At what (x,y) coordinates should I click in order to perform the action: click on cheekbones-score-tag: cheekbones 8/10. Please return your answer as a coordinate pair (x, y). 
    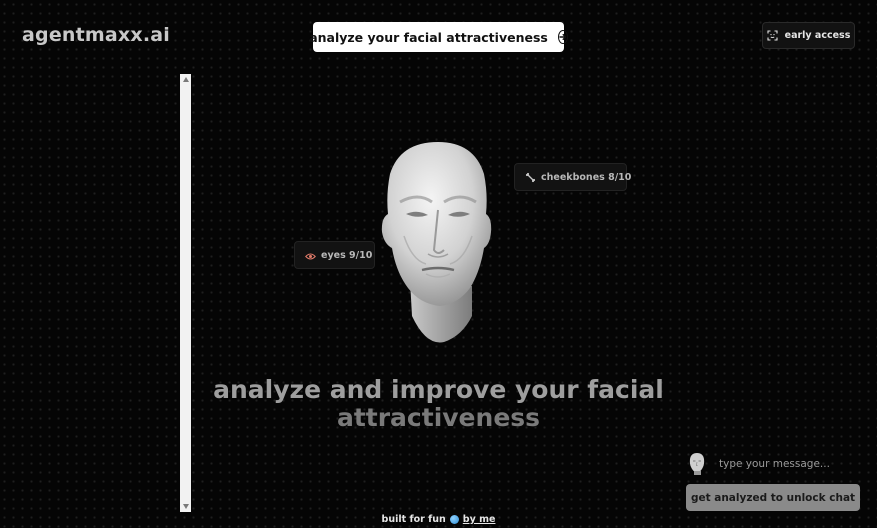
    Looking at the image, I should click on (572, 177).